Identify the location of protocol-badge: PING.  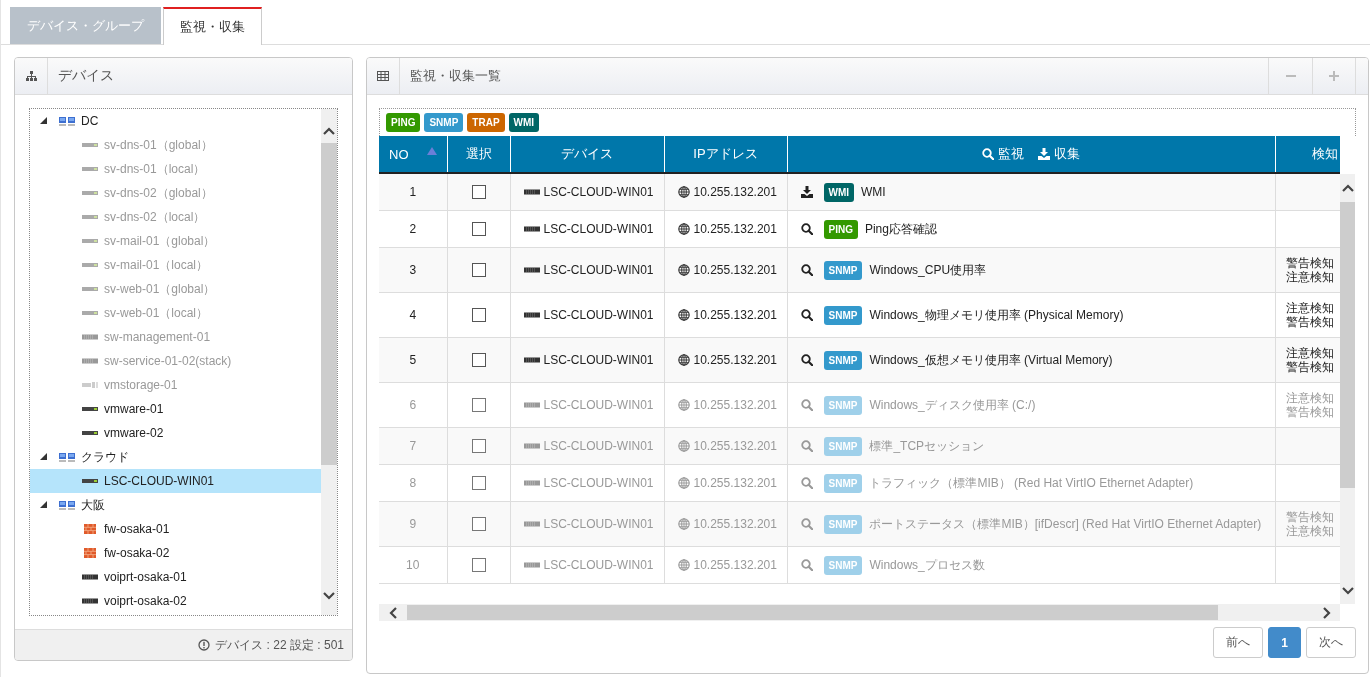
(840, 229).